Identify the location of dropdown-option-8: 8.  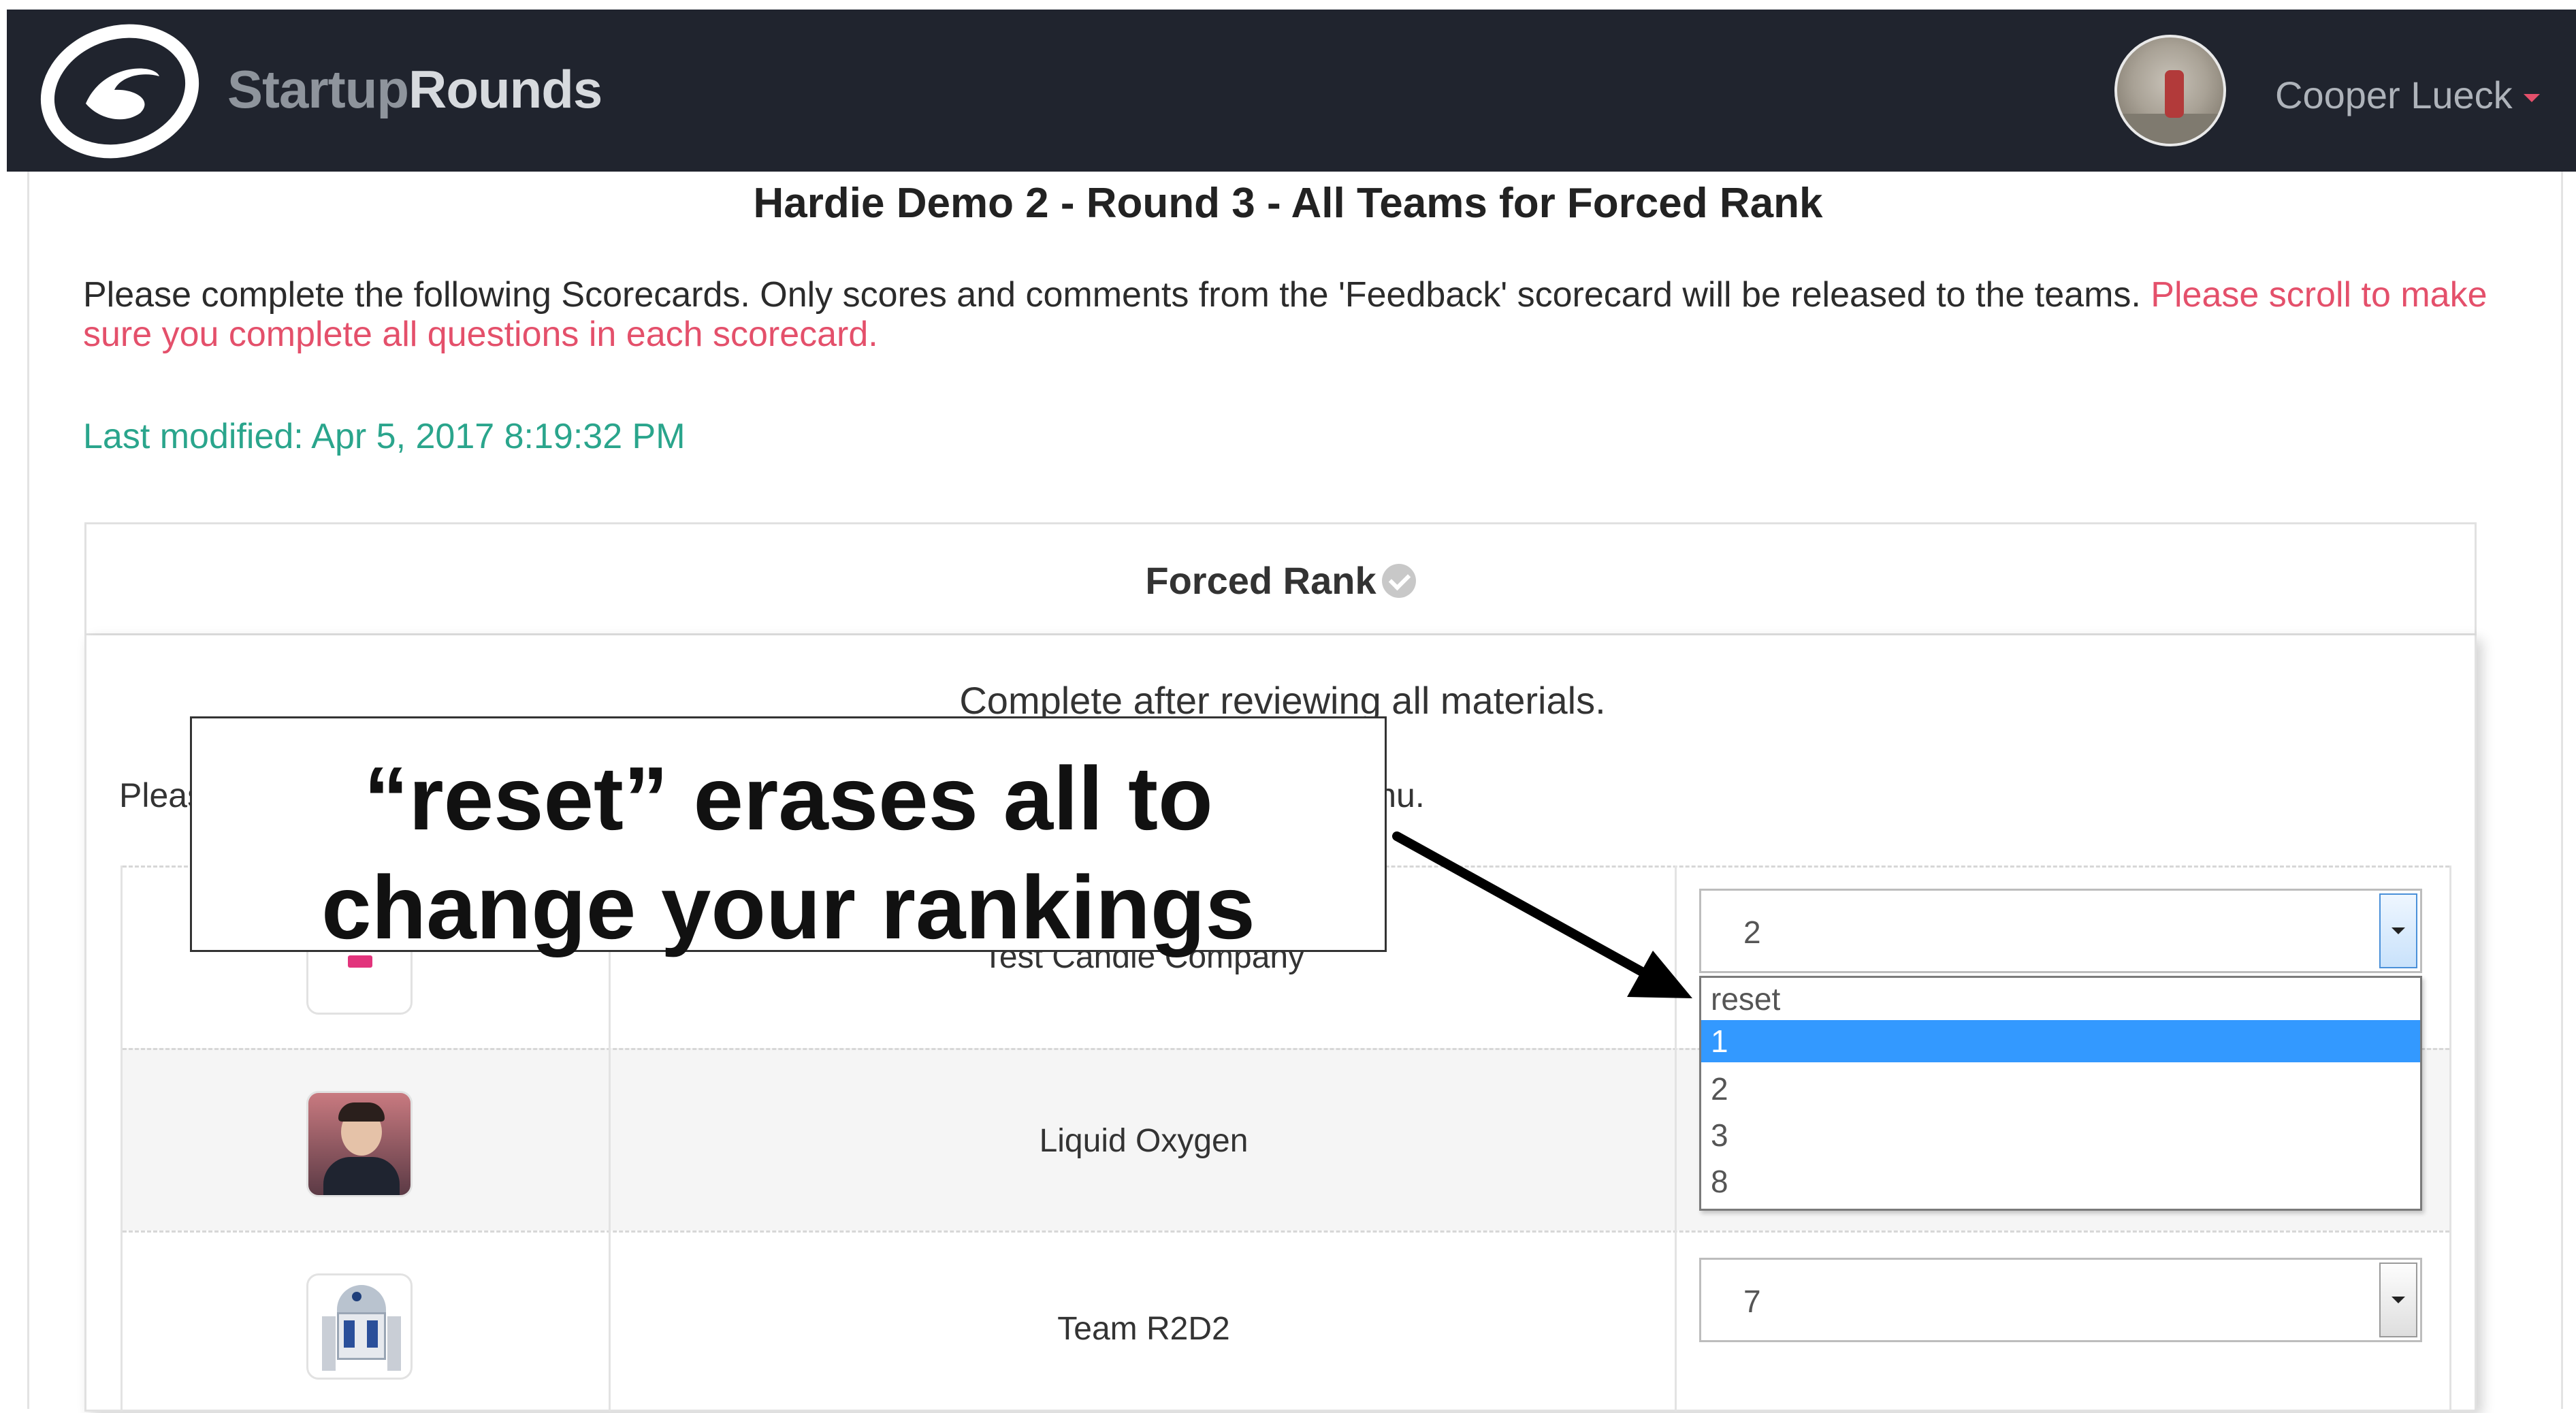
(2061, 1181).